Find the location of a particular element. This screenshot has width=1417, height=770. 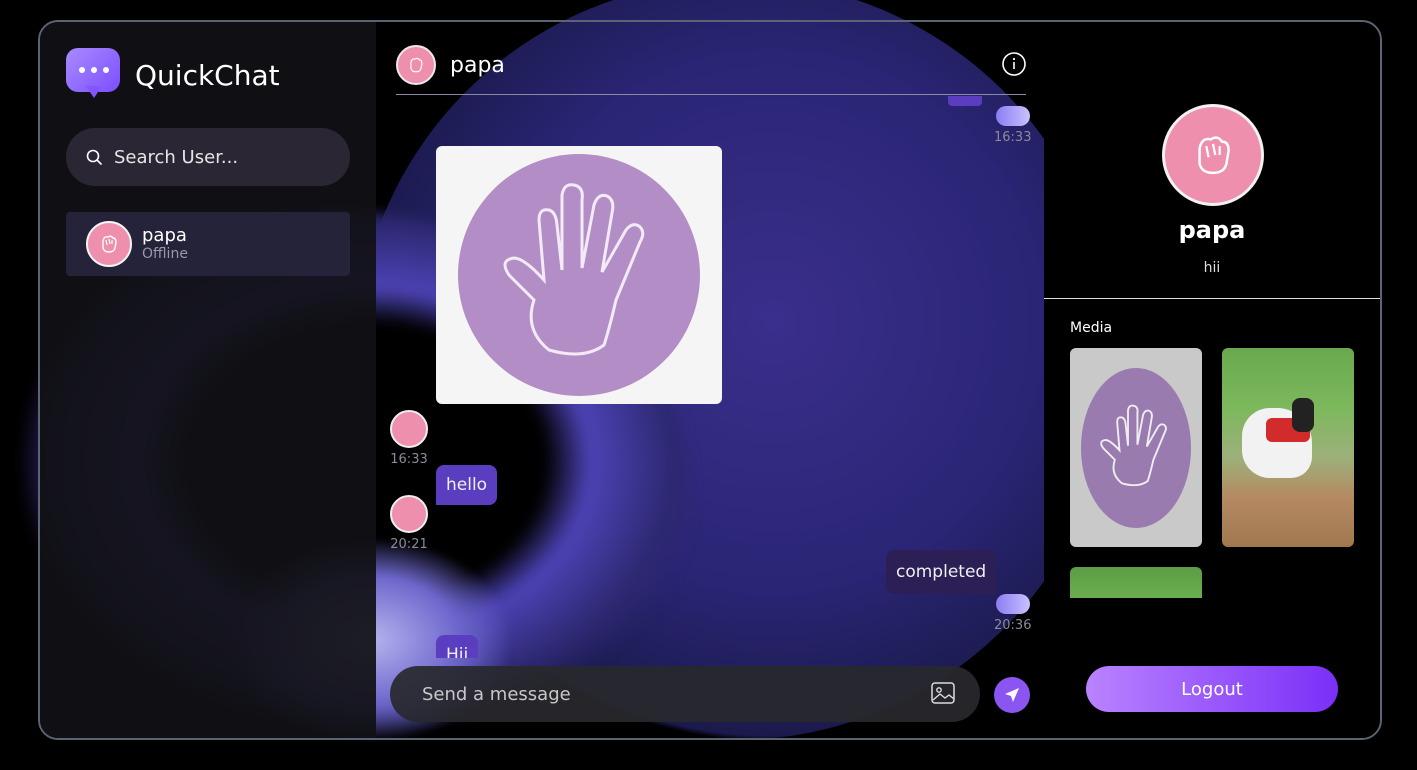

image-message is located at coordinates (579, 275).